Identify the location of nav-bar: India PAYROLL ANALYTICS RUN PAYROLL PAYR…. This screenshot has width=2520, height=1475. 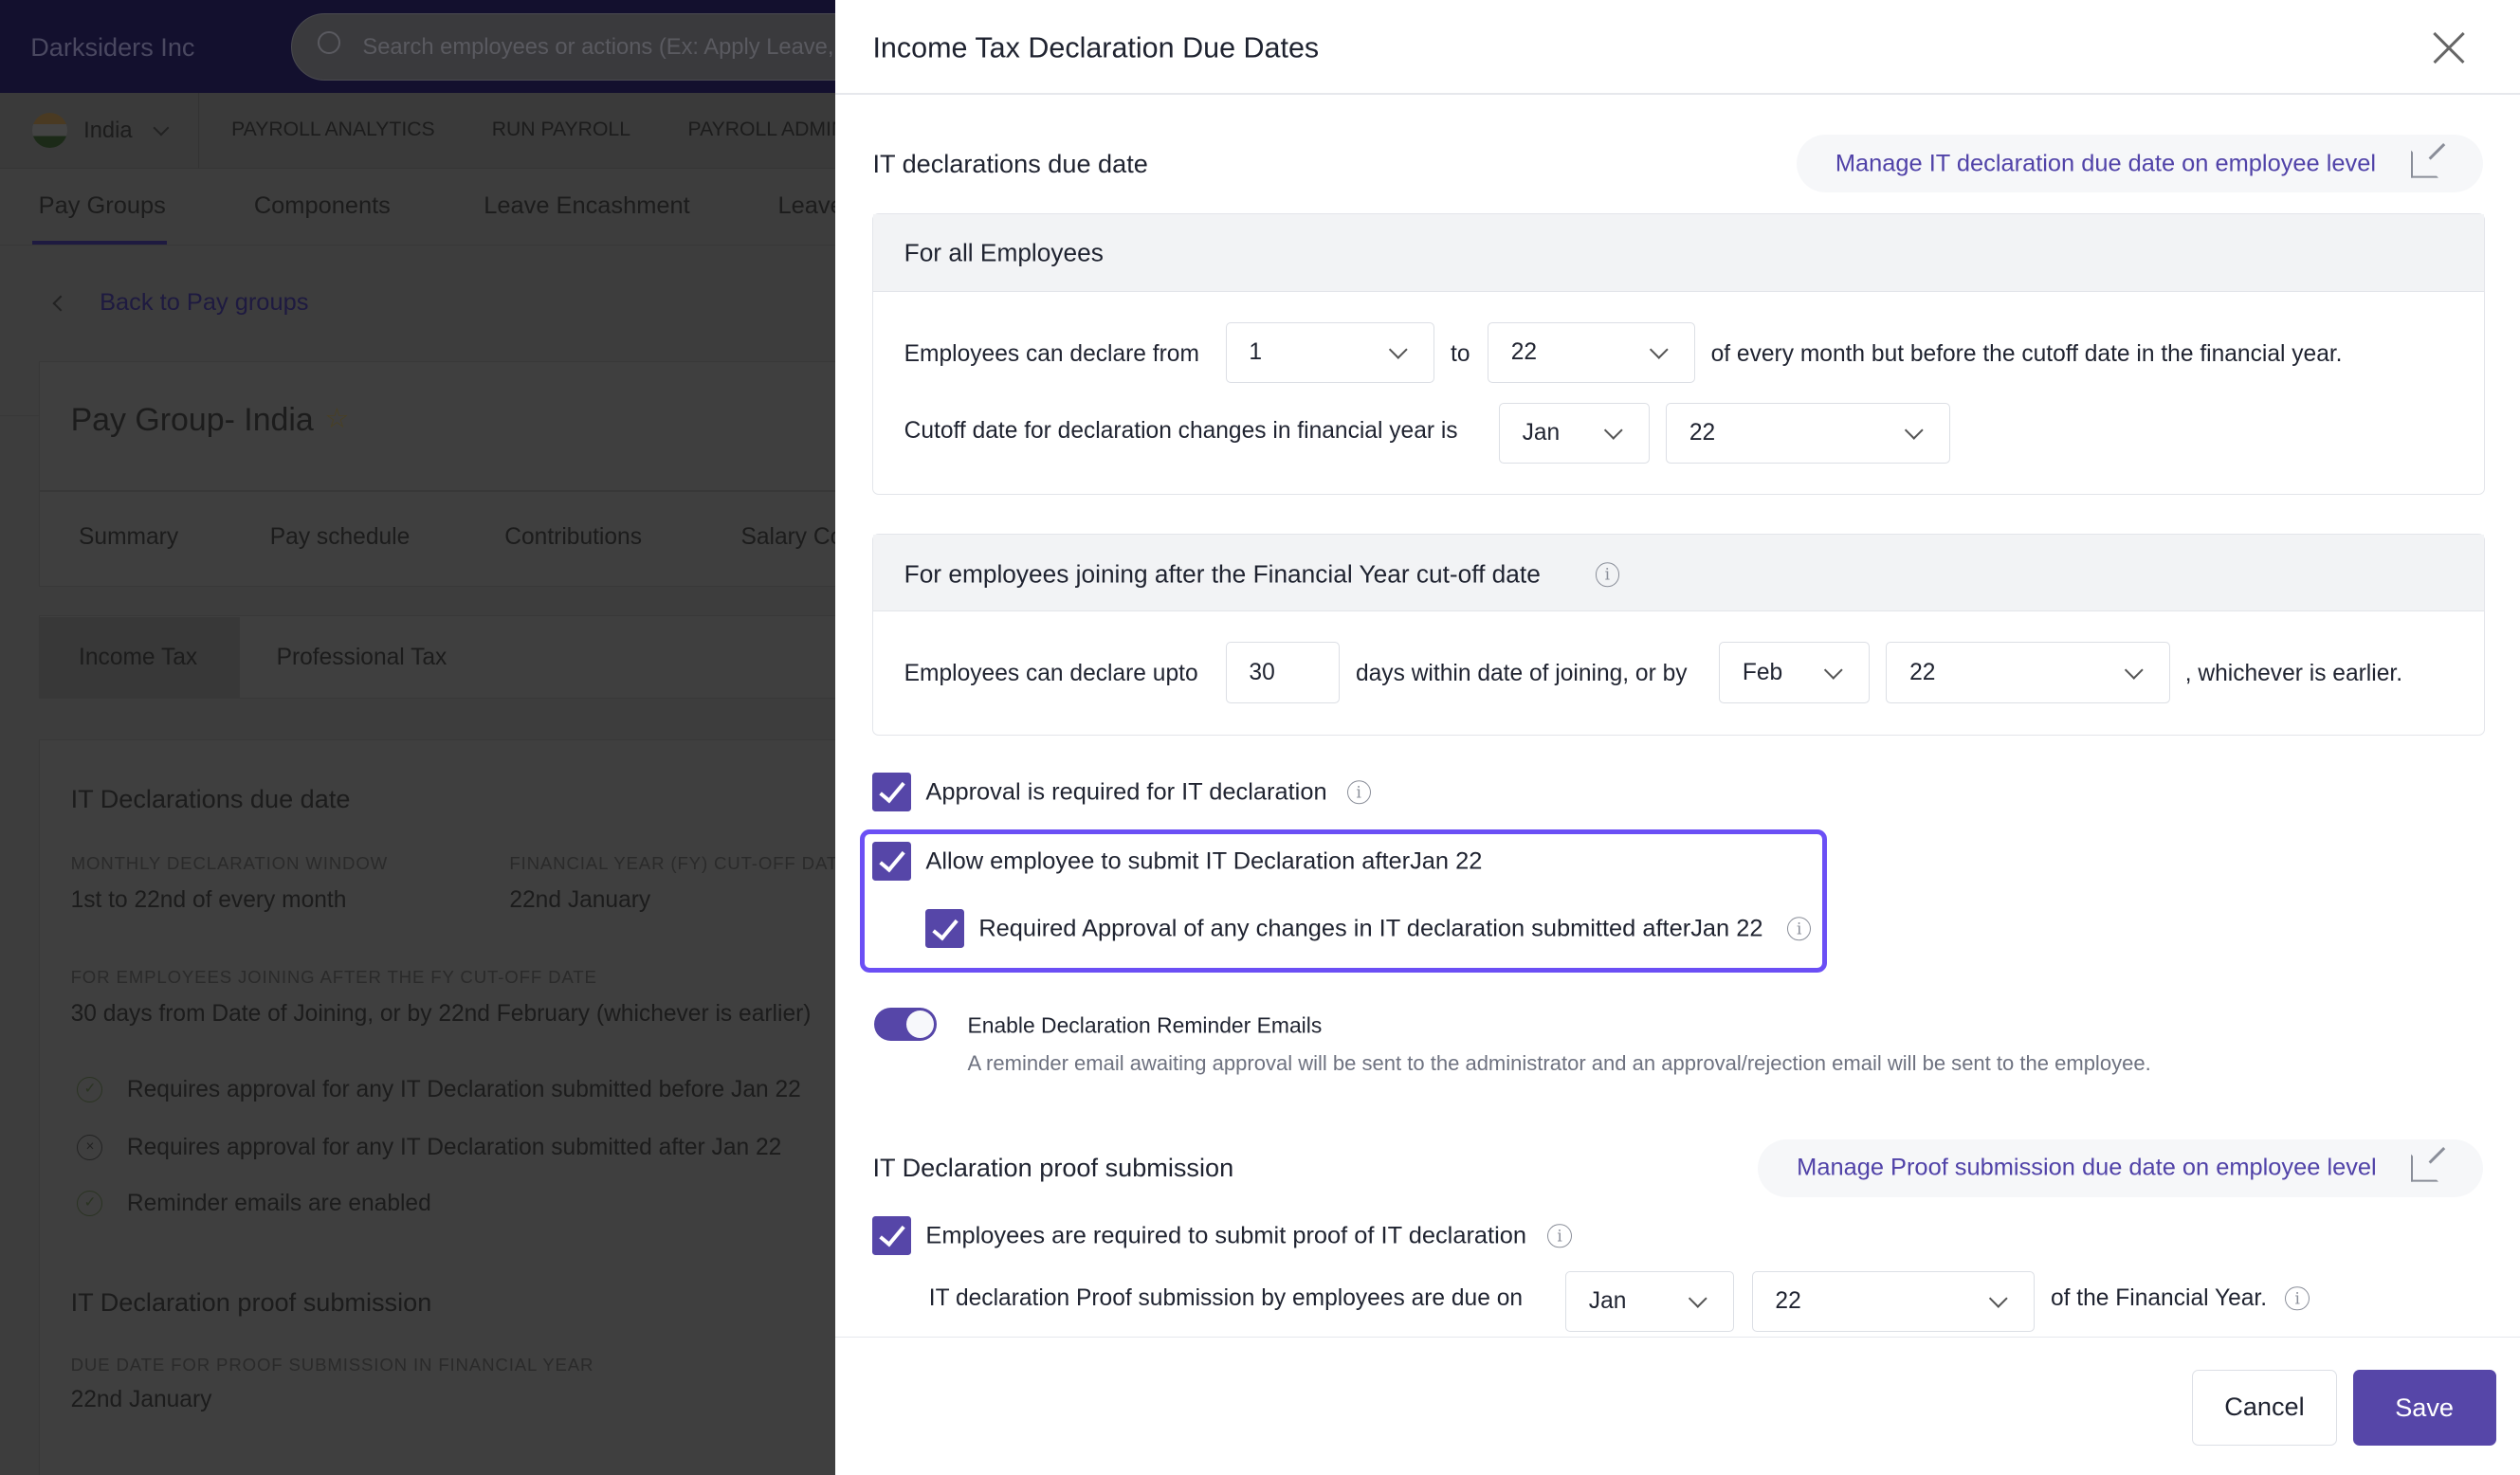
(418, 131).